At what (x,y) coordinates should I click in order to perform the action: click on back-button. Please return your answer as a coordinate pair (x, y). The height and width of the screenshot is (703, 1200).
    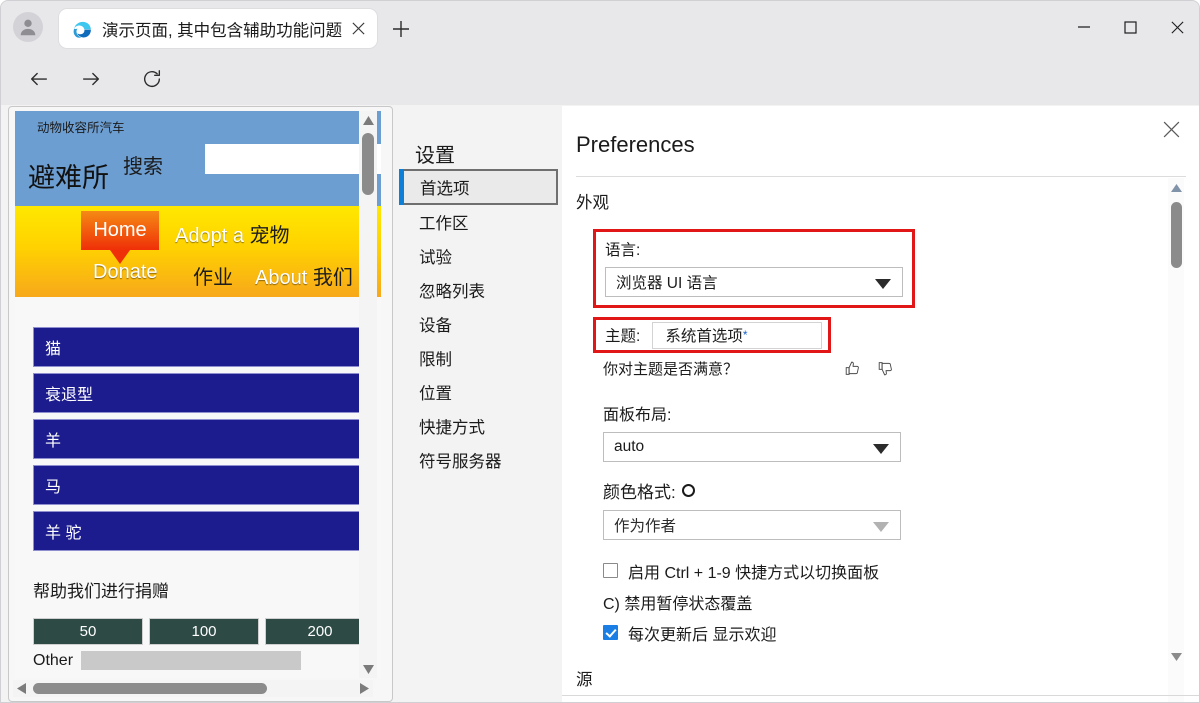
    Looking at the image, I should click on (39, 79).